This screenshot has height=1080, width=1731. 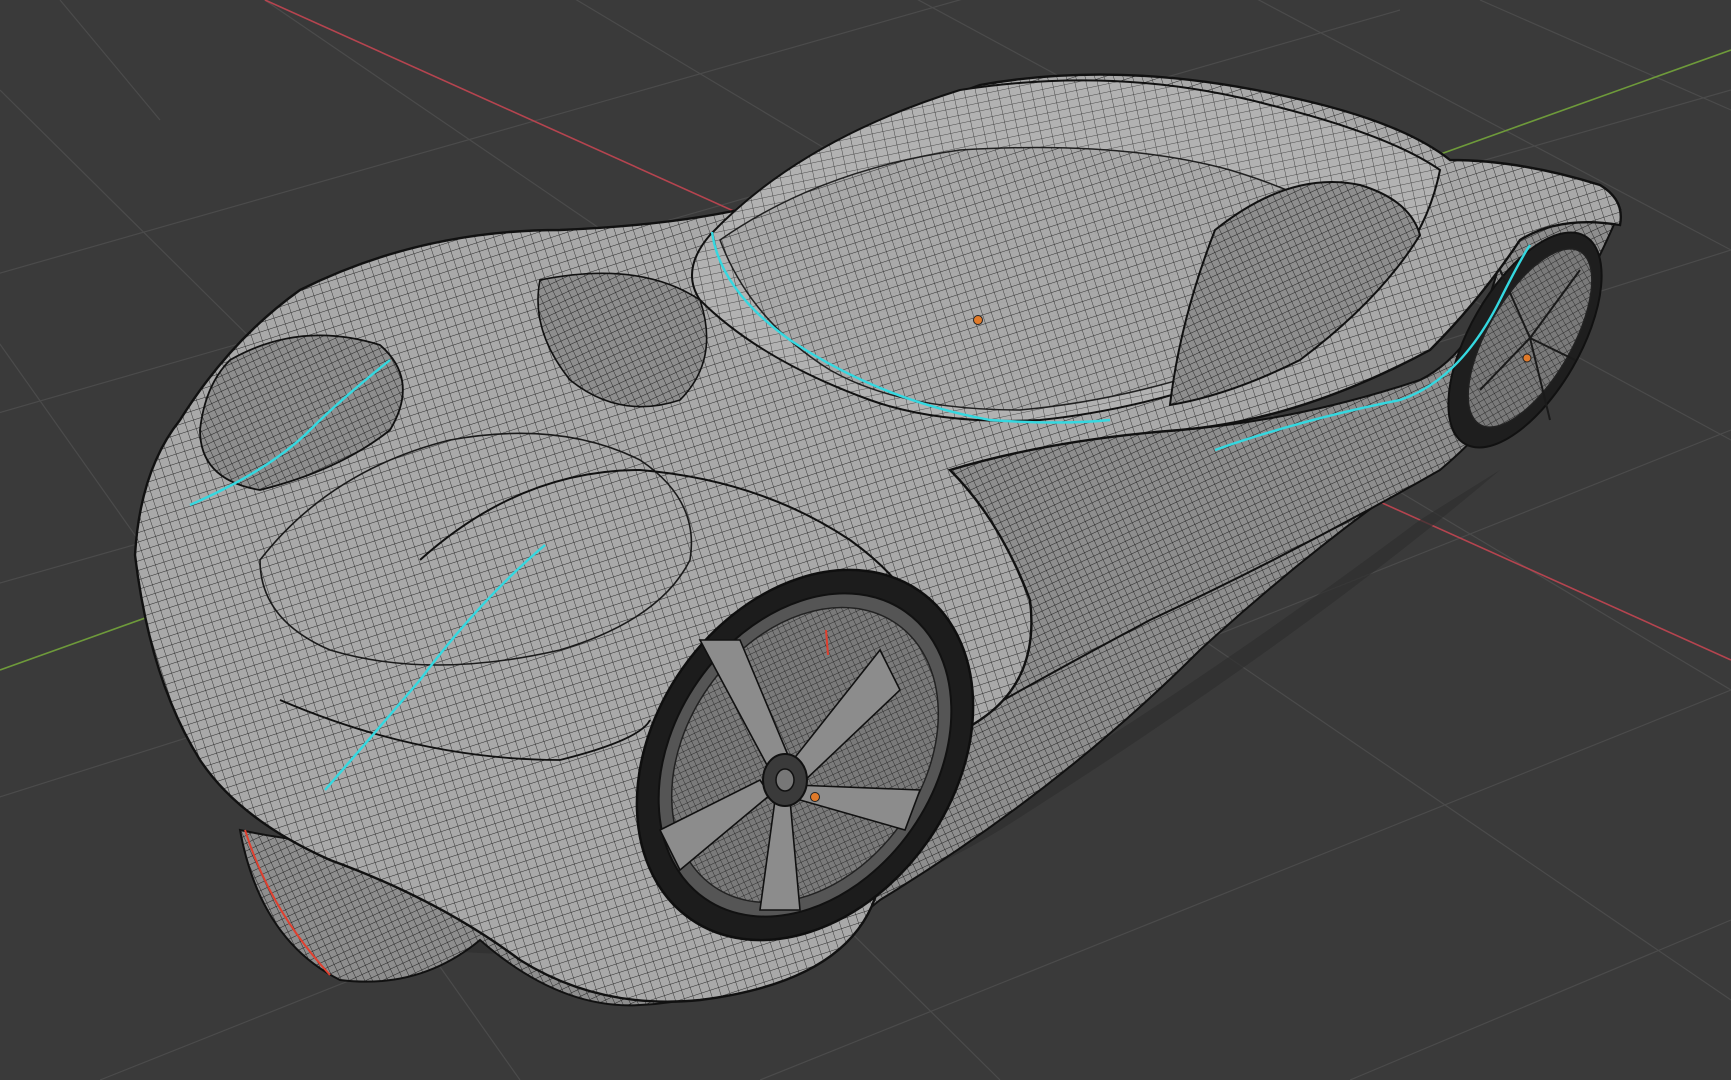 What do you see at coordinates (815, 797) in the screenshot?
I see `origin-point-front-wheel` at bounding box center [815, 797].